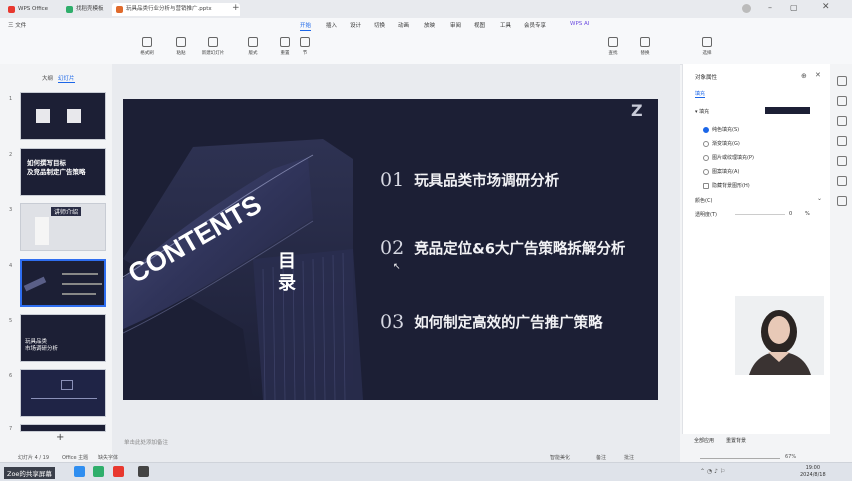 This screenshot has height=481, width=852. I want to click on slide-number: 5, so click(11, 321).